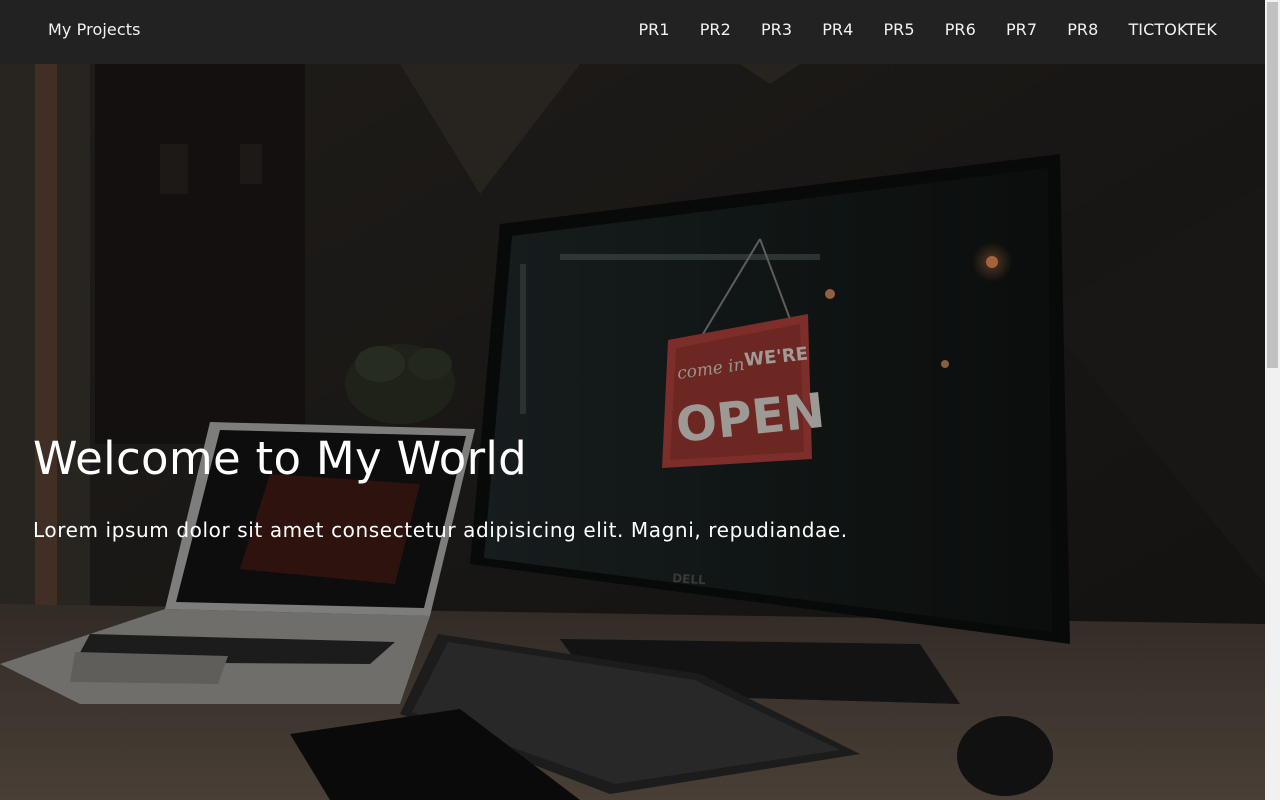 The height and width of the screenshot is (800, 1280). What do you see at coordinates (653, 29) in the screenshot?
I see `nav-link-pr1: PR1` at bounding box center [653, 29].